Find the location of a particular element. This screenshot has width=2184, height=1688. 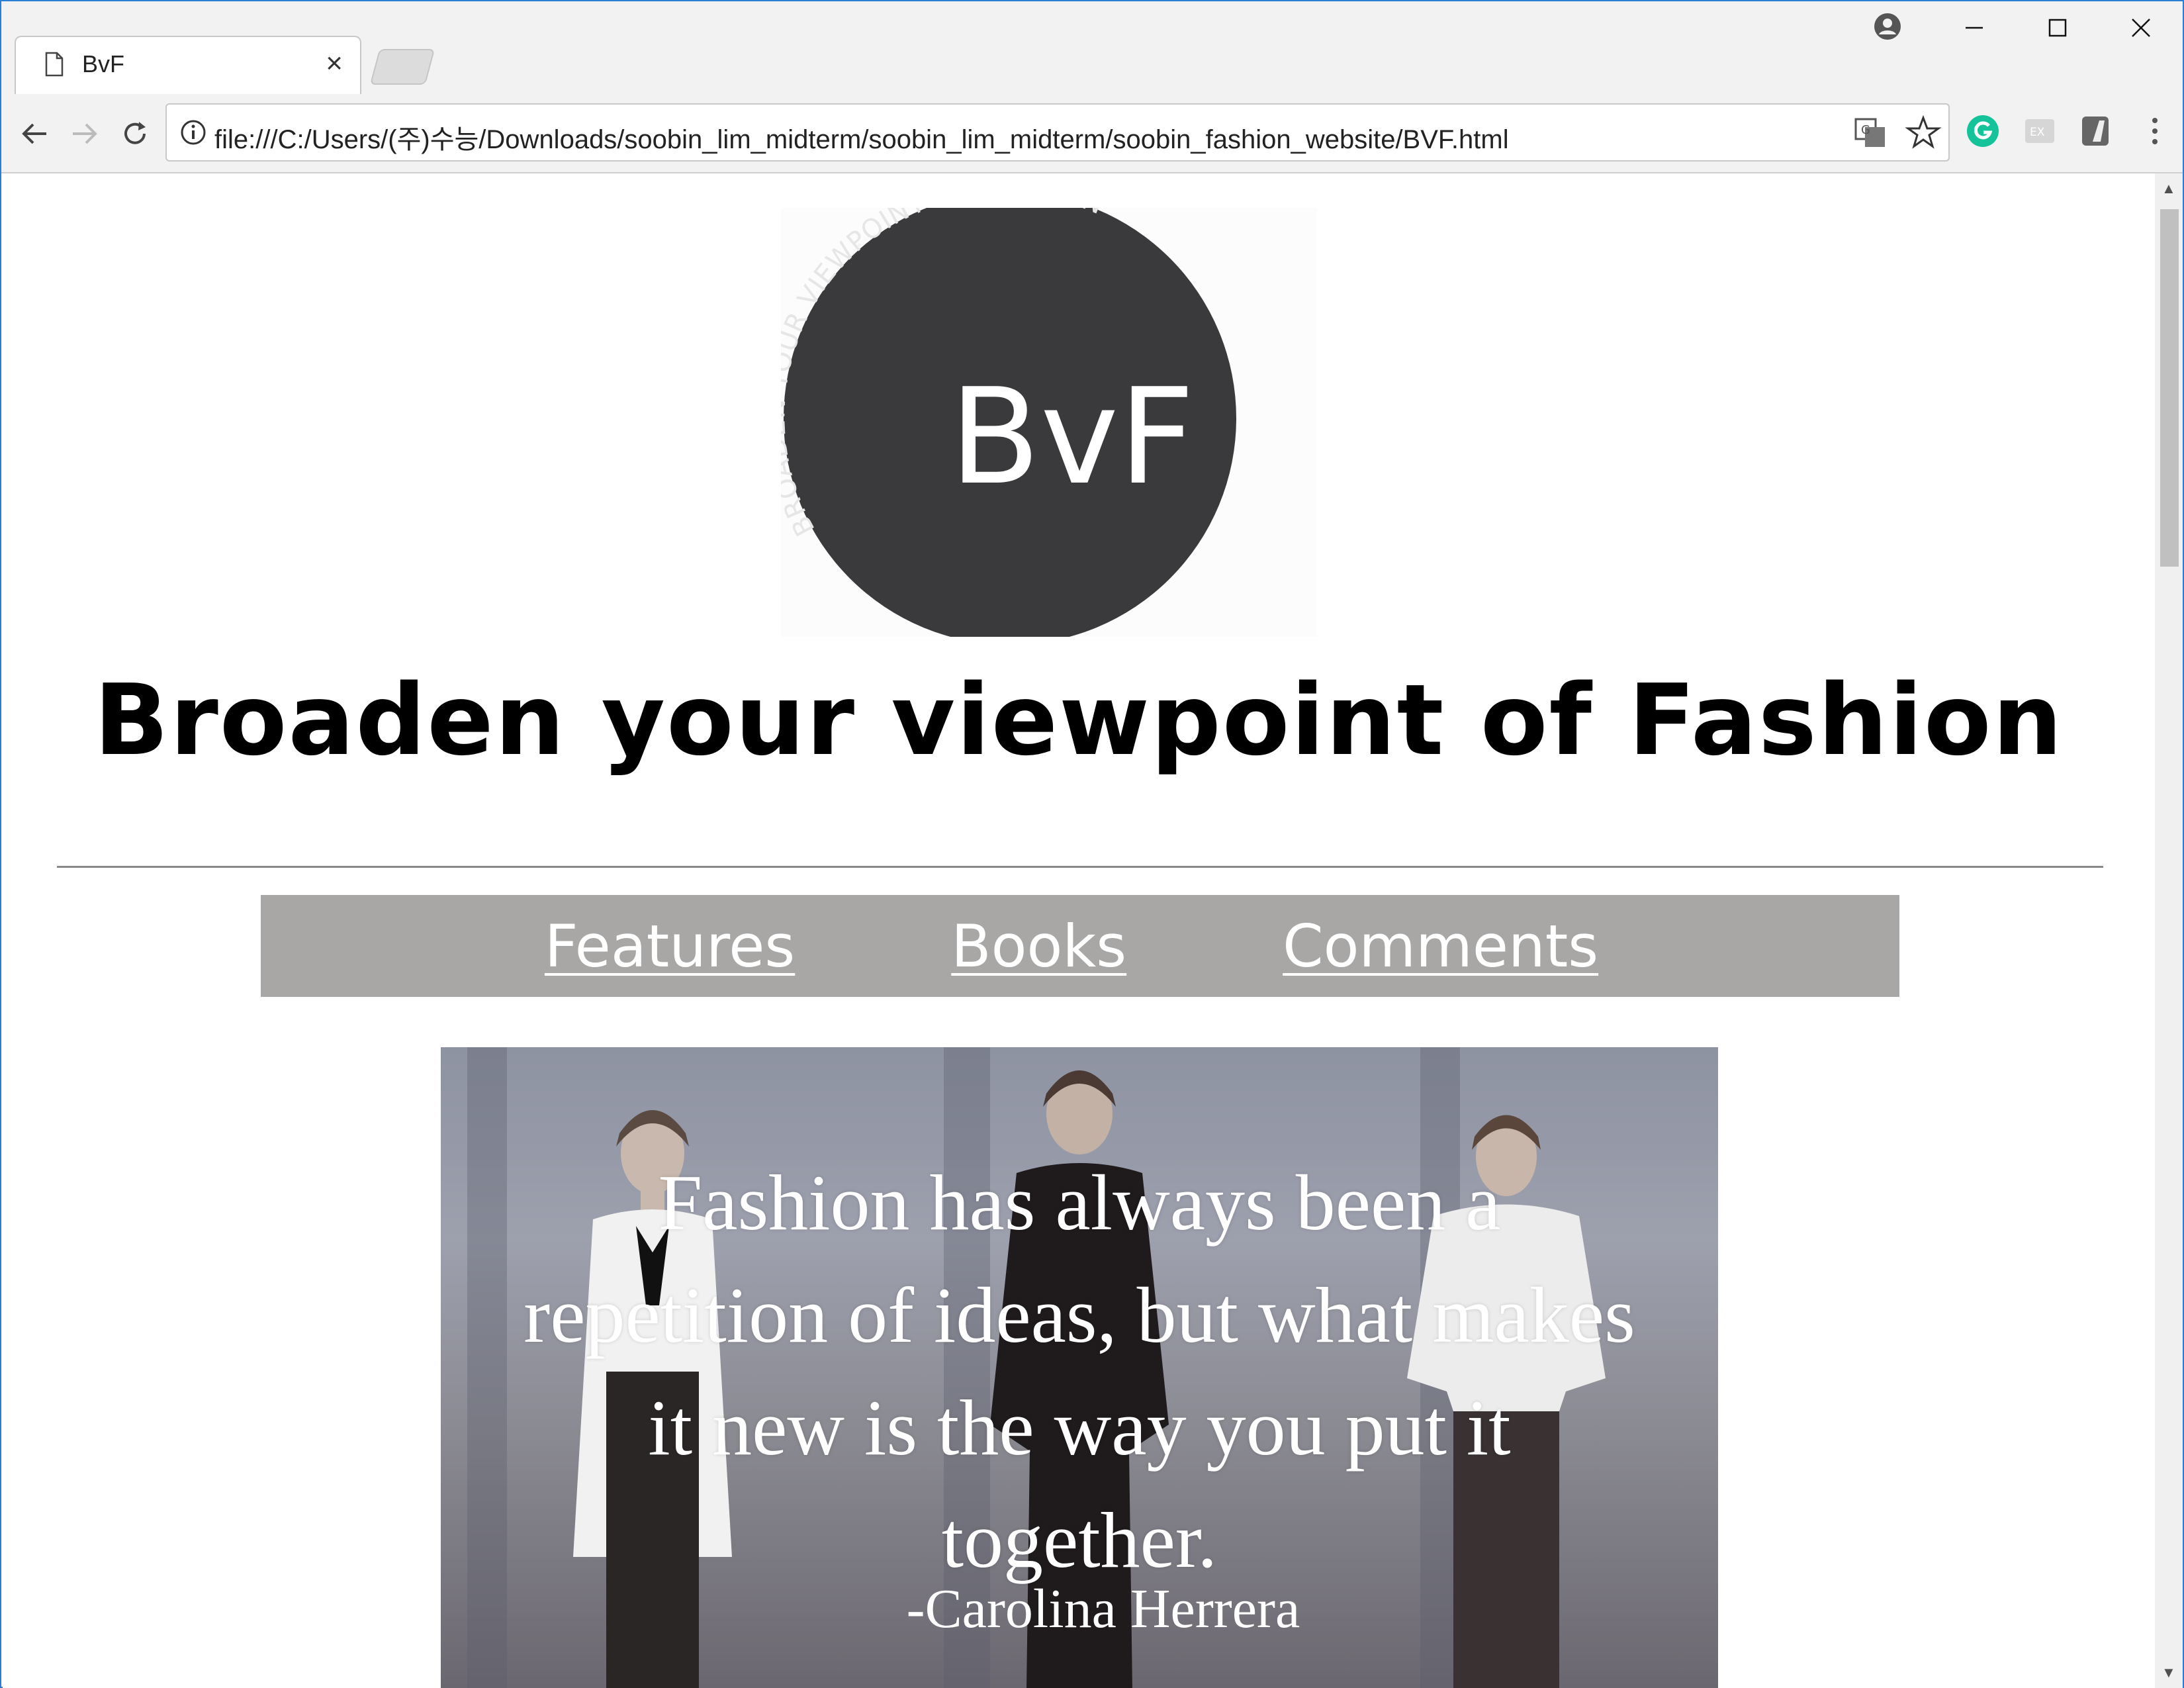

account-icon is located at coordinates (1888, 26).